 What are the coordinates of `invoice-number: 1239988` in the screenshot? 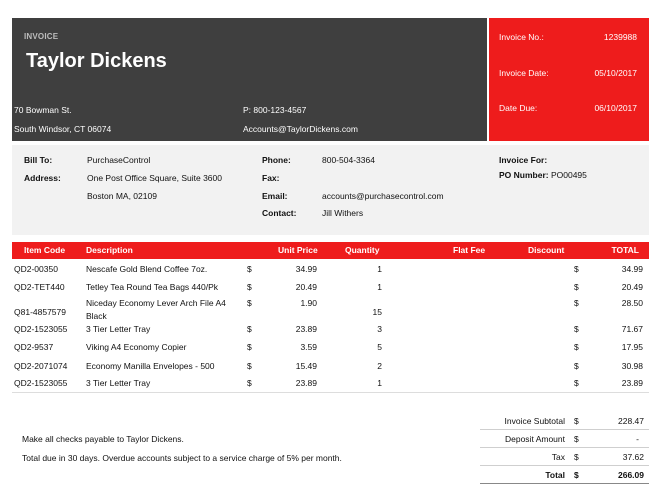 It's located at (620, 37).